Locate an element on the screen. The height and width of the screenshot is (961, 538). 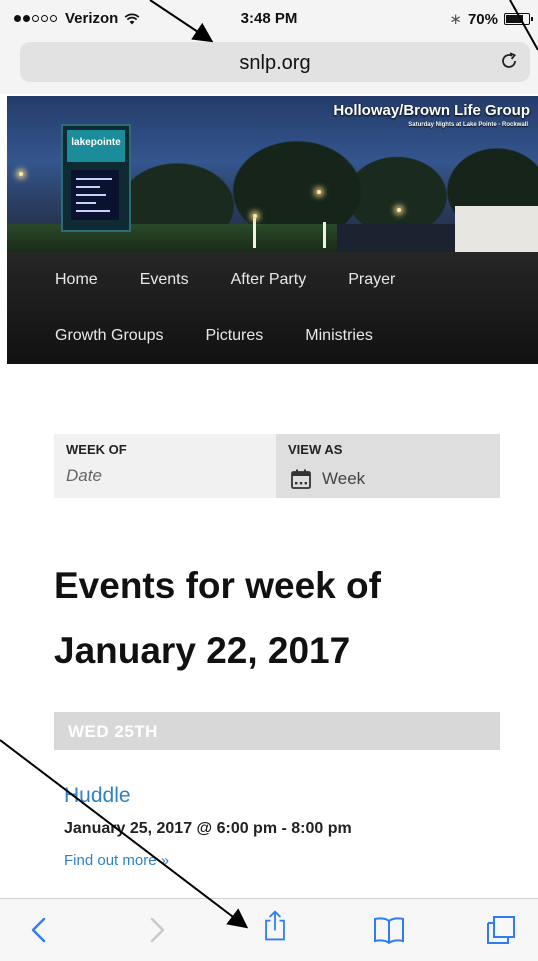
sign-logo: lakepointe is located at coordinates (96, 142).